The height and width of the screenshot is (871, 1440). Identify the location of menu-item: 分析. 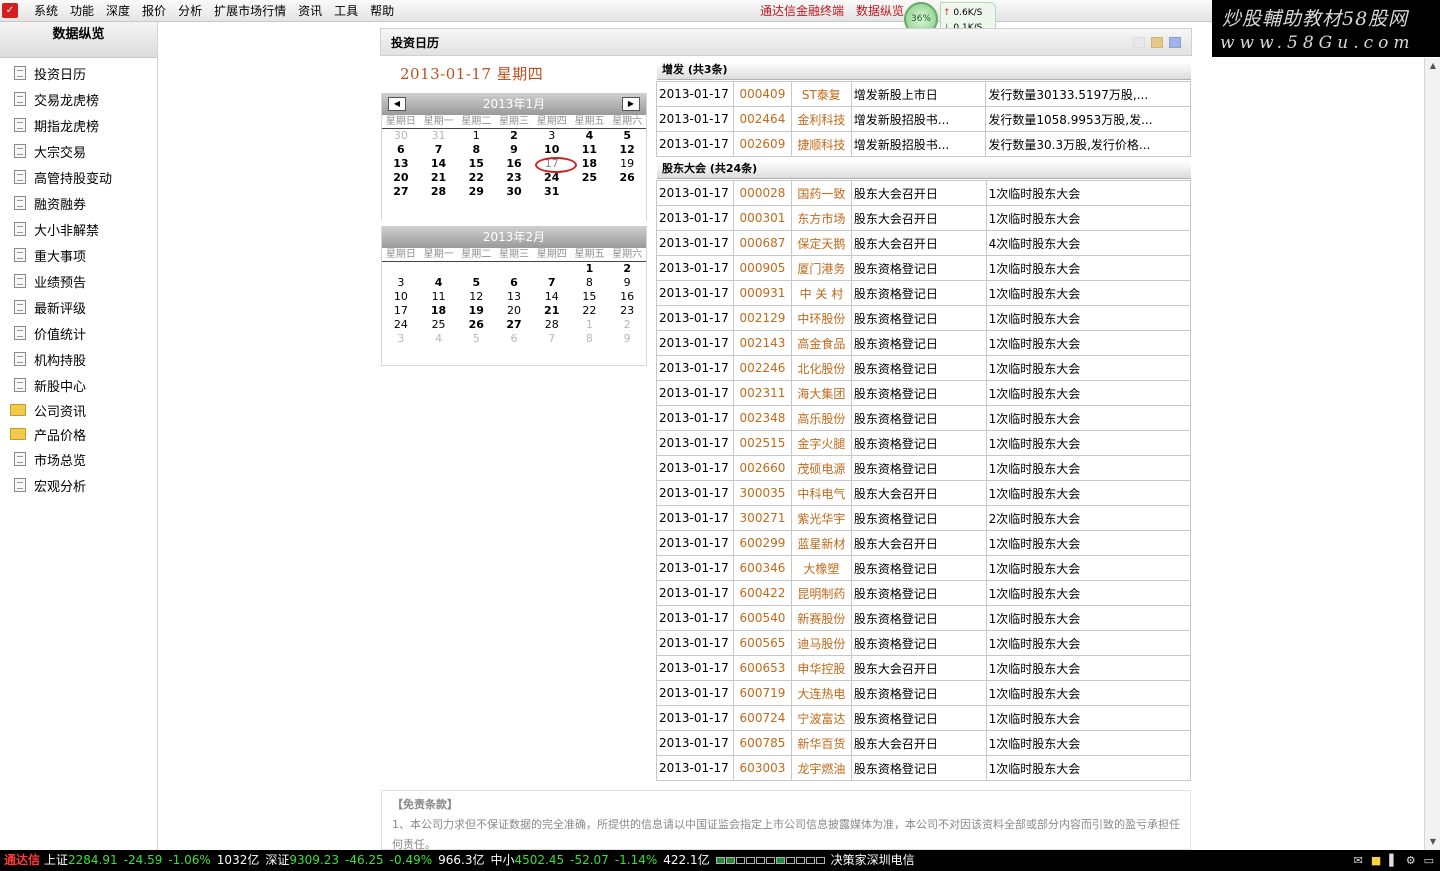
(190, 11).